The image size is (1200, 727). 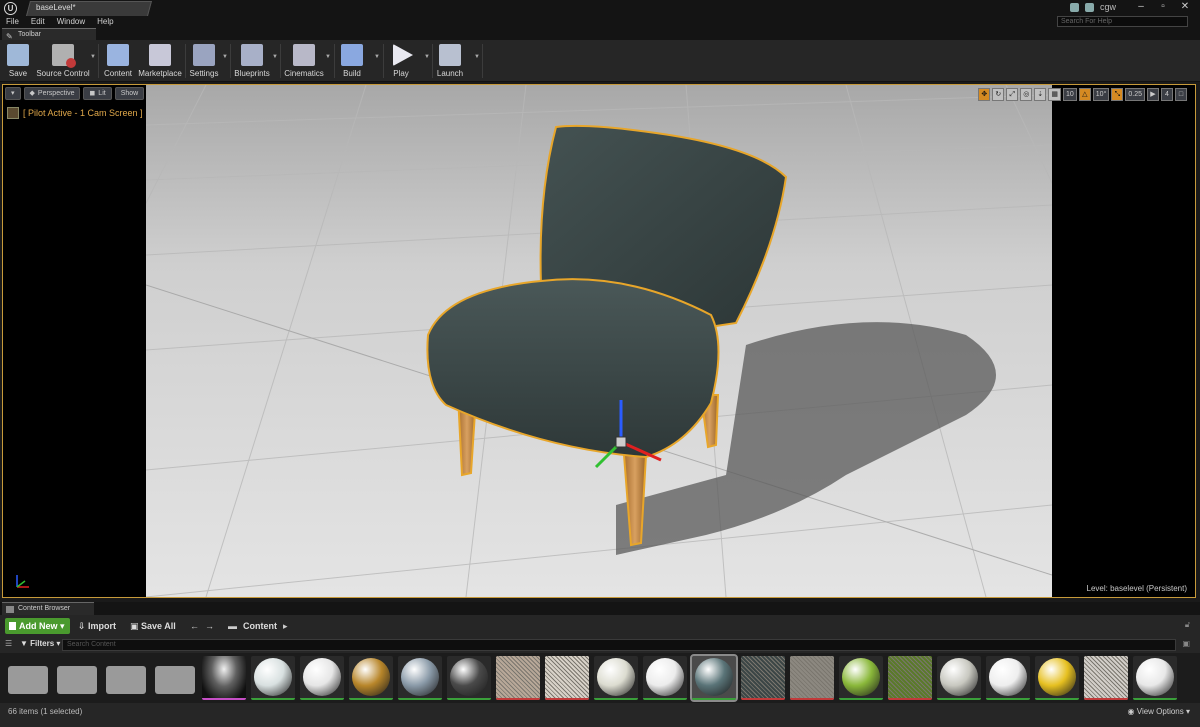 What do you see at coordinates (377, 57) in the screenshot?
I see `build-dropdown-icon: ▼` at bounding box center [377, 57].